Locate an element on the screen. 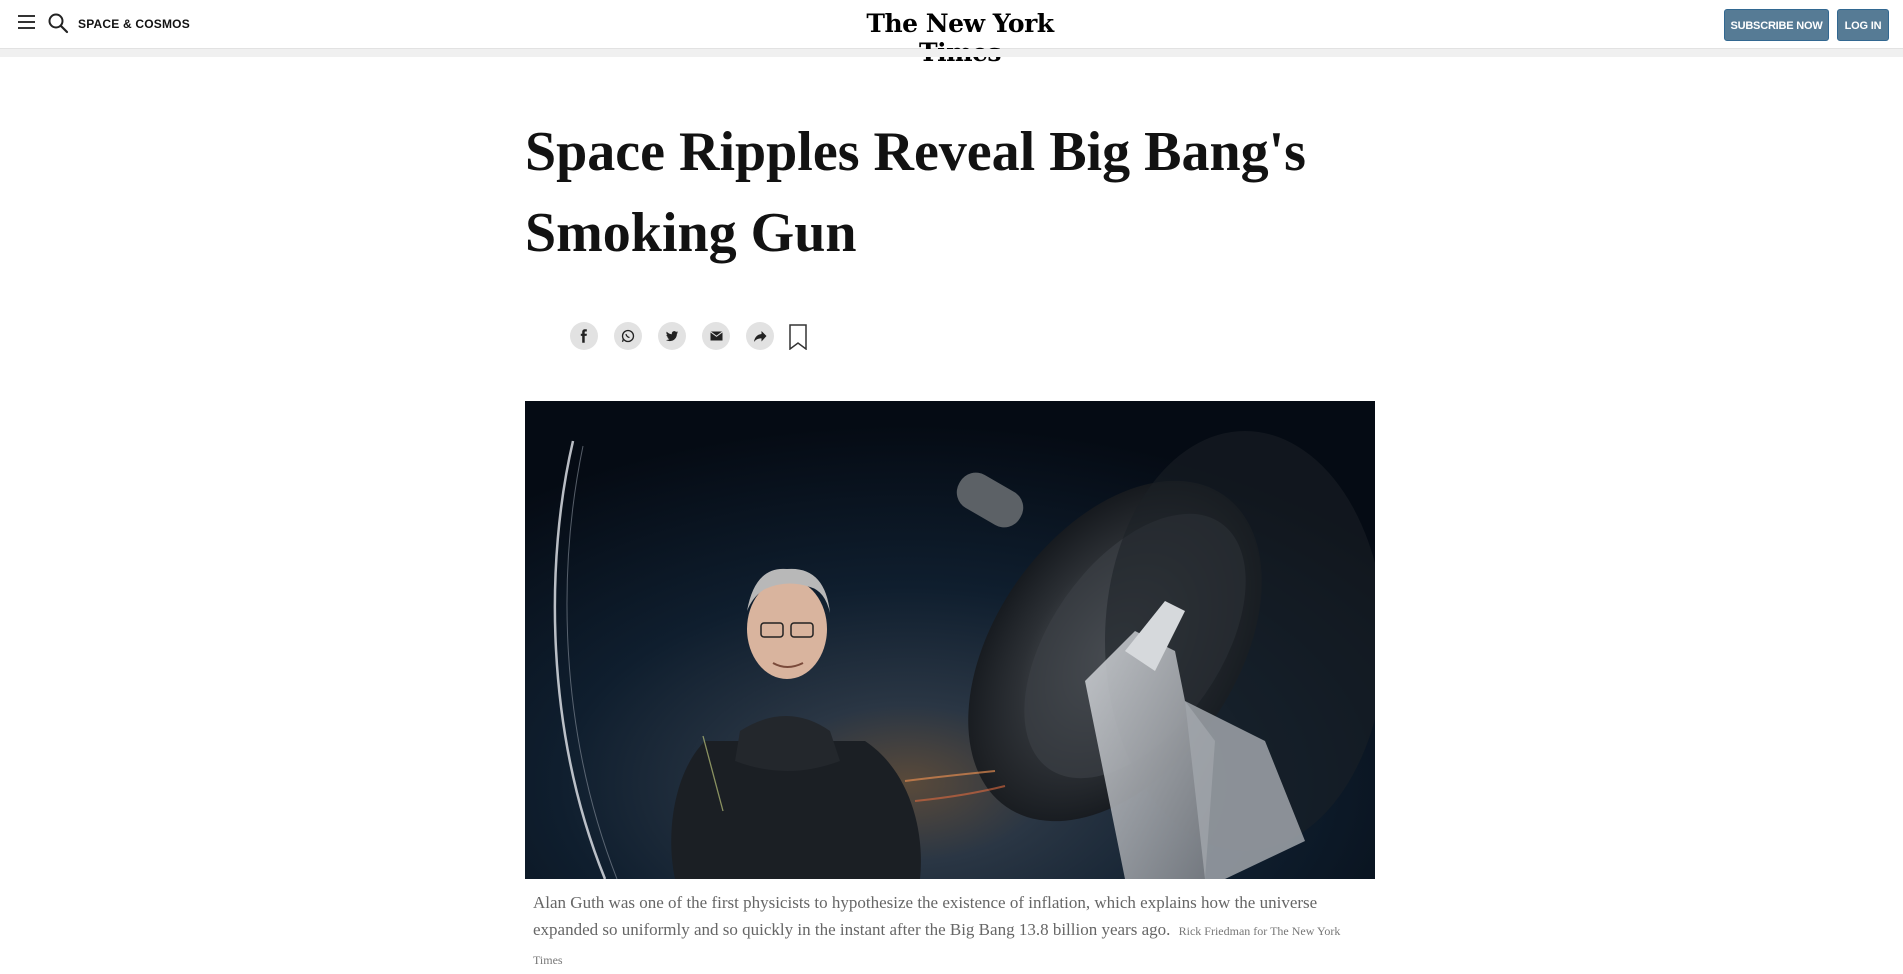 The image size is (1903, 974). login-button: LOG IN is located at coordinates (1863, 25).